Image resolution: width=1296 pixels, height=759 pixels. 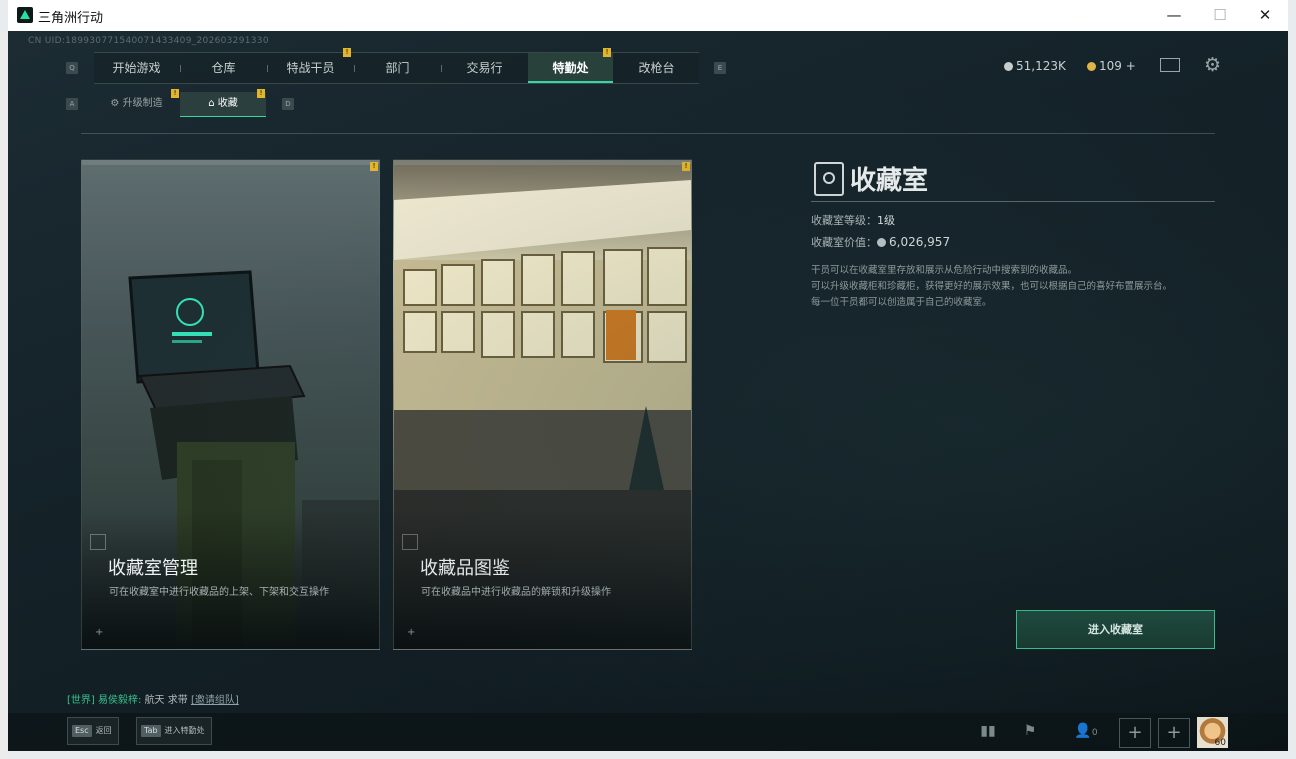 What do you see at coordinates (25, 15) in the screenshot?
I see `app-logo-icon` at bounding box center [25, 15].